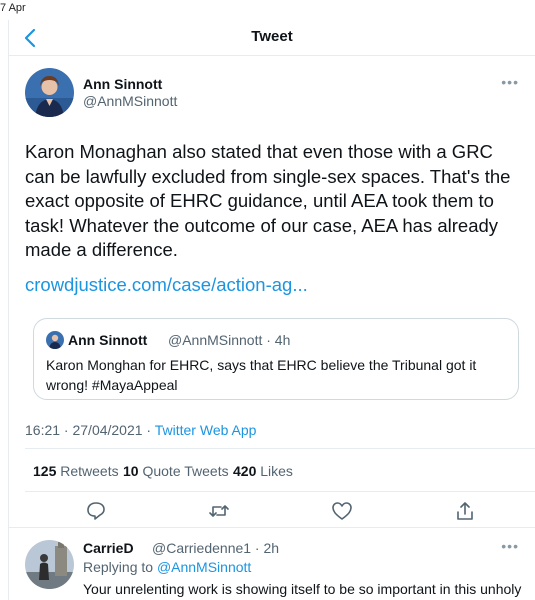 Image resolution: width=535 pixels, height=600 pixels. I want to click on share-button, so click(465, 511).